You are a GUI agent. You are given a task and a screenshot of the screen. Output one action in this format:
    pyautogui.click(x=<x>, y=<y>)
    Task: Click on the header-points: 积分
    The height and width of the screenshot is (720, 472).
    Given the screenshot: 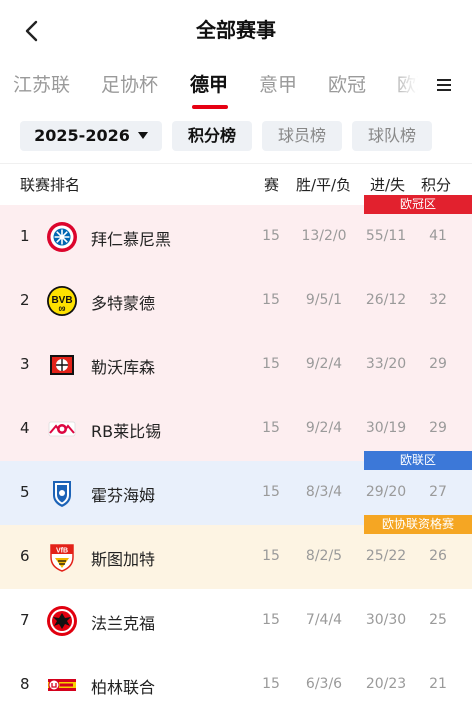 What is the action you would take?
    pyautogui.click(x=436, y=185)
    